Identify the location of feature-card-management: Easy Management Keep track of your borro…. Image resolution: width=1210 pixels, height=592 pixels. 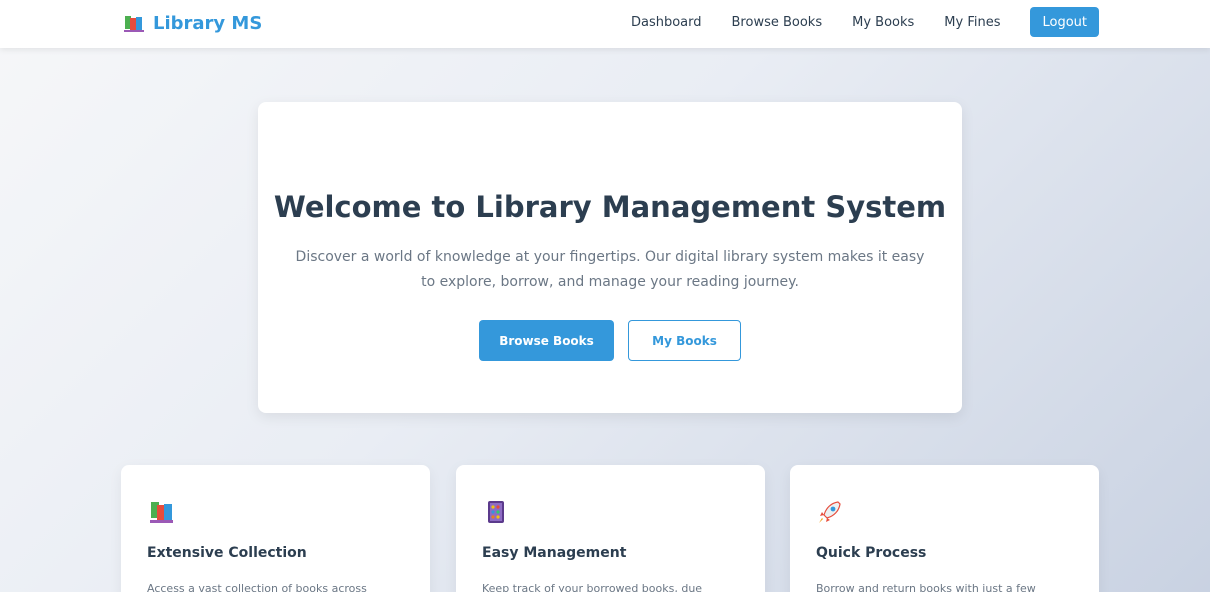
(610, 528).